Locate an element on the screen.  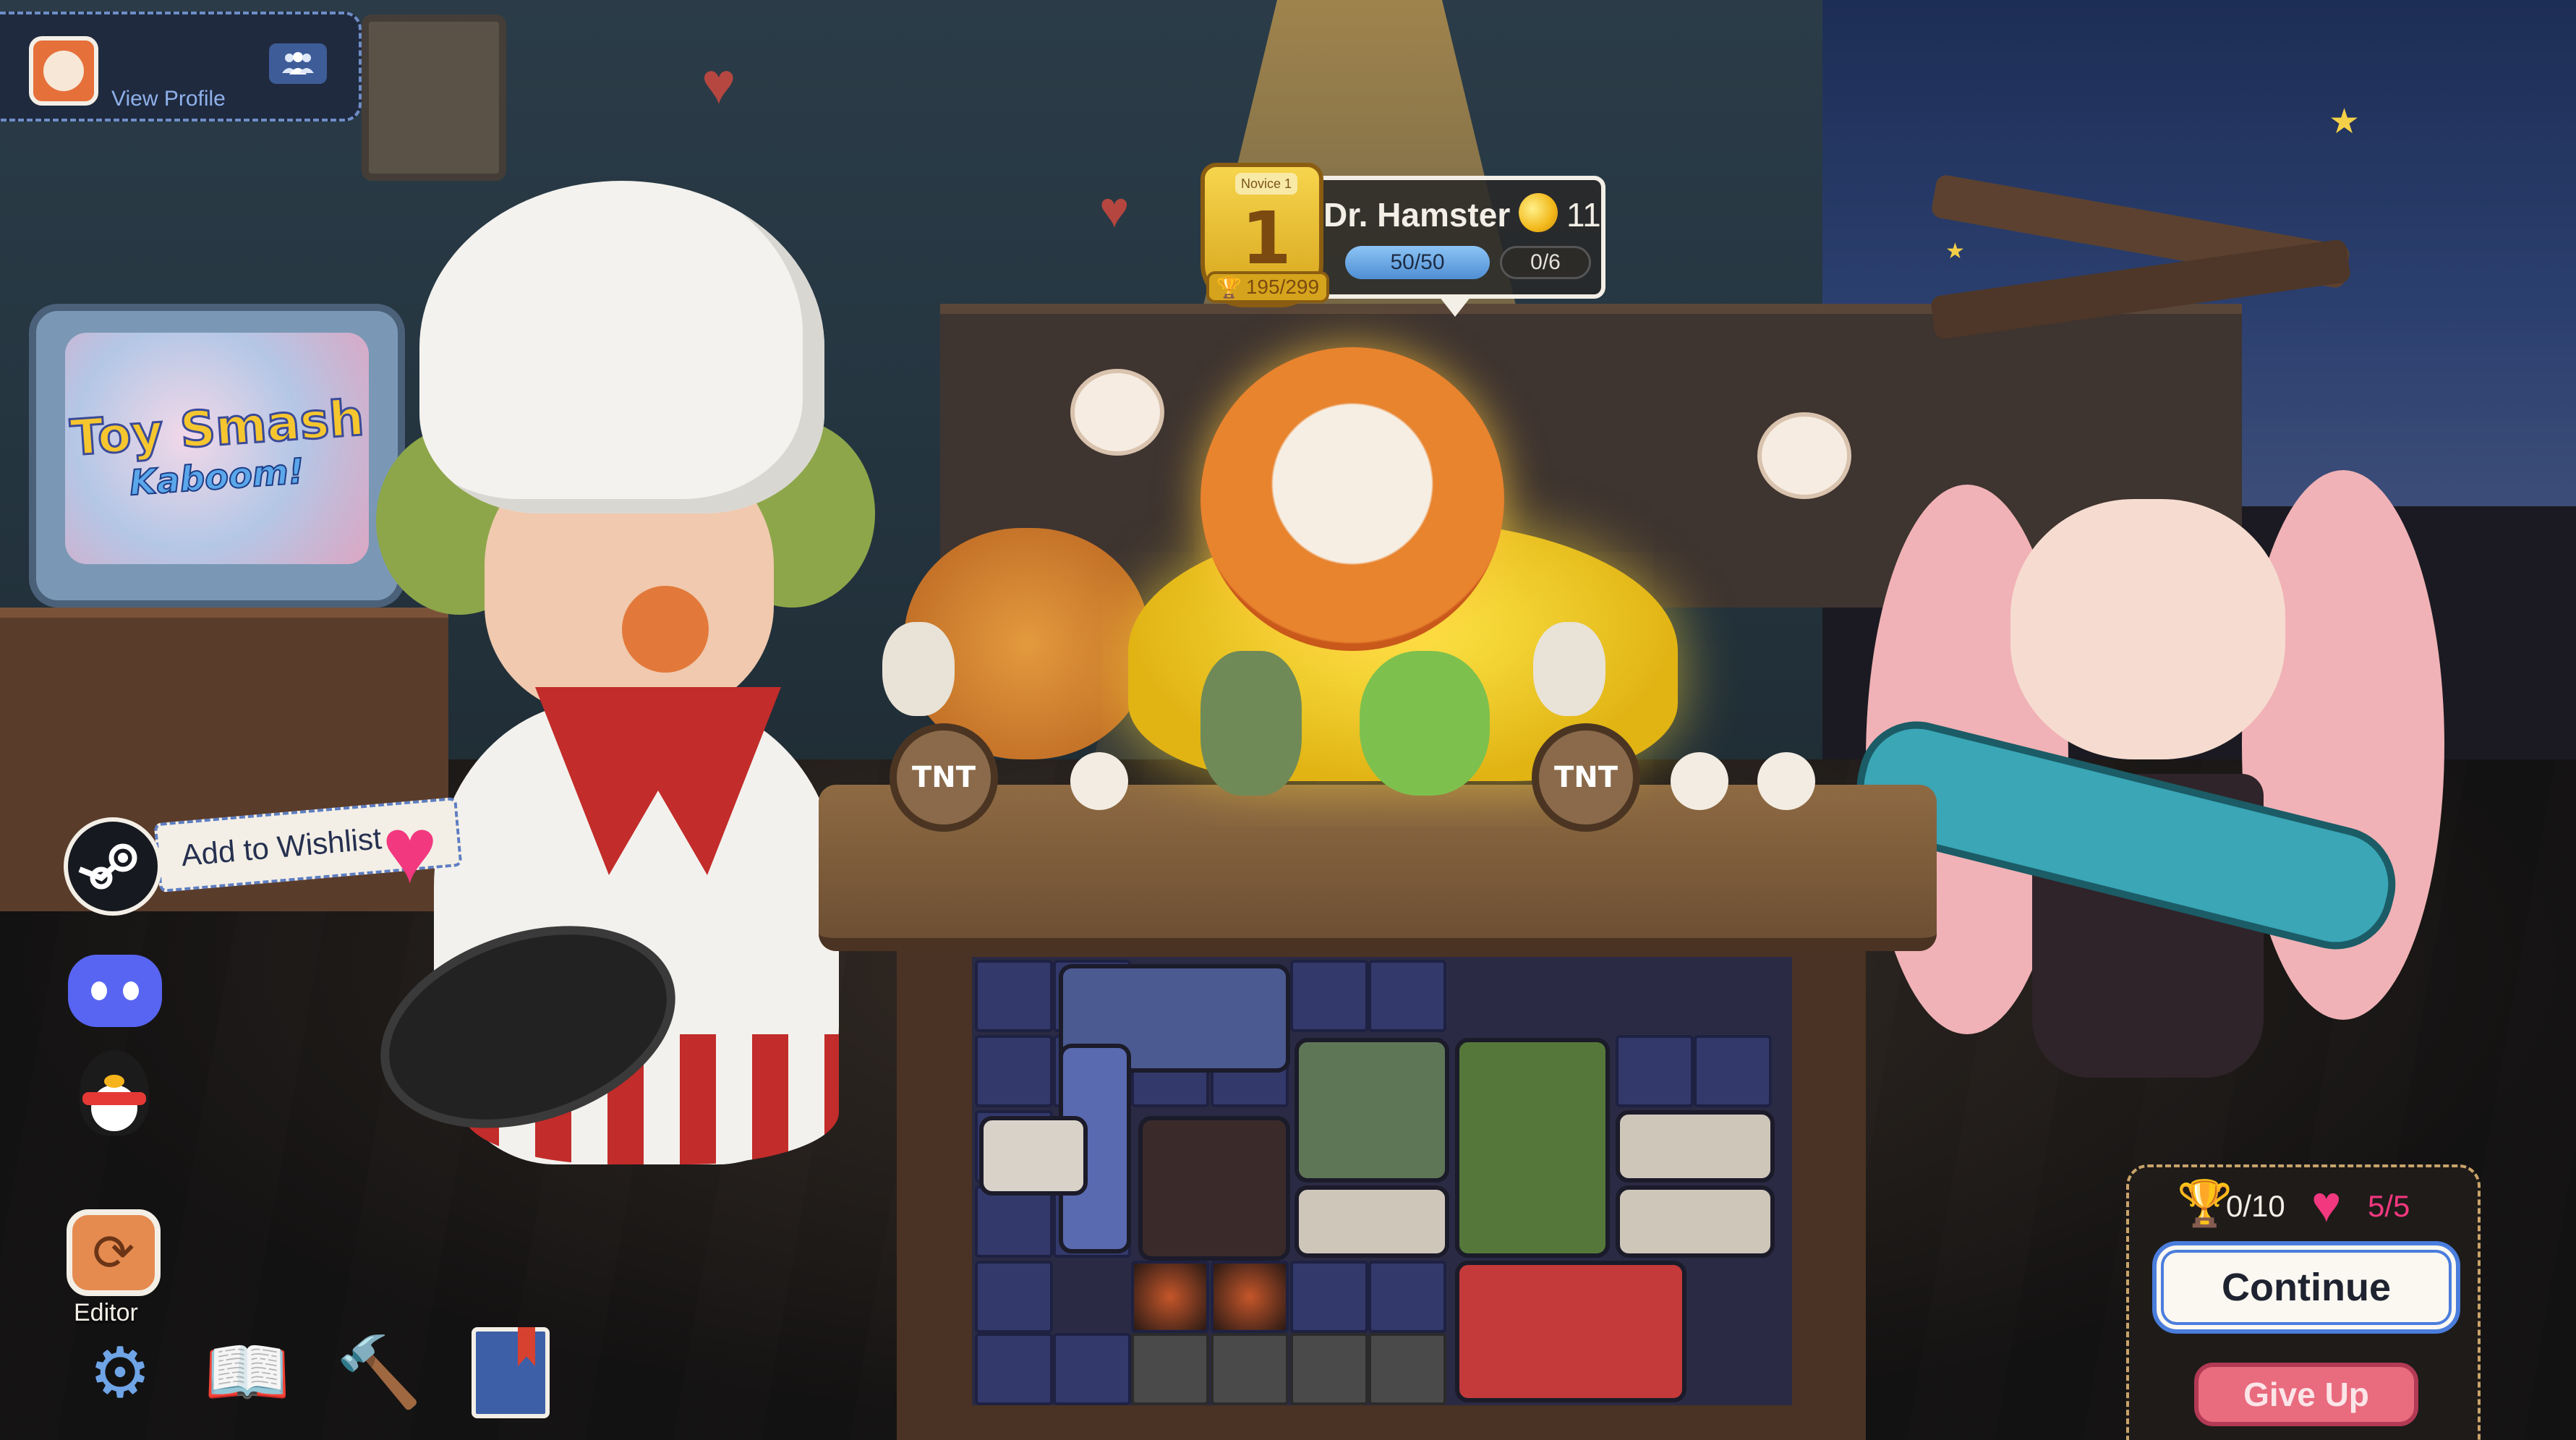
wishlist-label: Add to Wishlist is located at coordinates (281, 847).